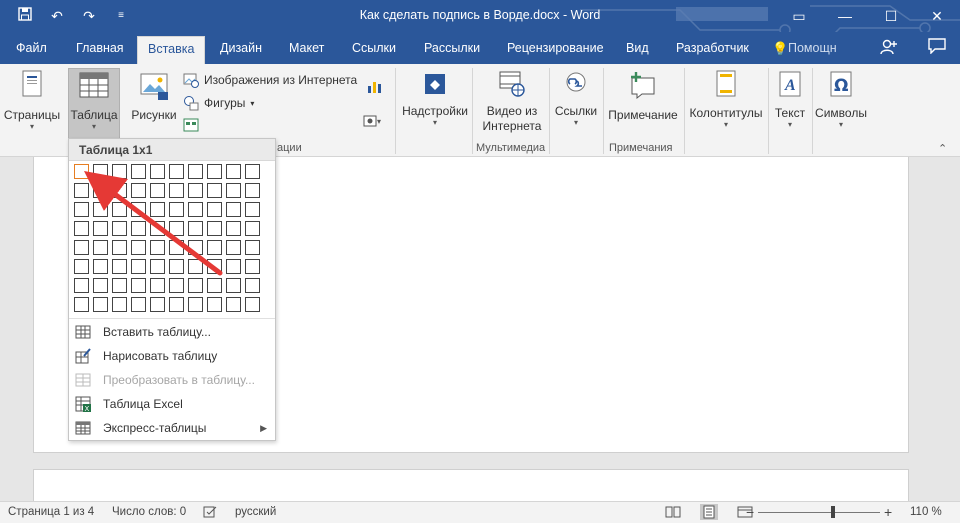 Image resolution: width=960 pixels, height=523 pixels. What do you see at coordinates (94, 102) in the screenshot?
I see `table-button: Таблица ▾` at bounding box center [94, 102].